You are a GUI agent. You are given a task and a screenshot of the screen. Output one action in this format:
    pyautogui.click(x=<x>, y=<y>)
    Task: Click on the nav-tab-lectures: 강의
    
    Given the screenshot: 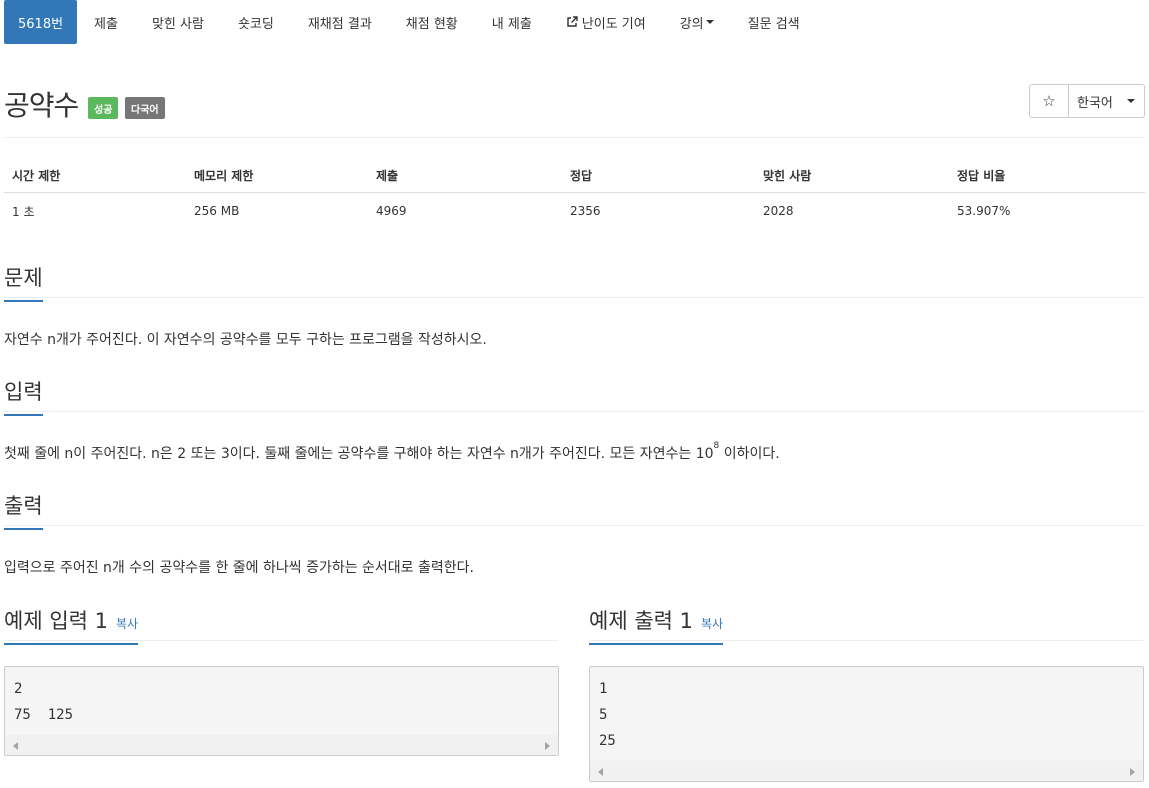 What is the action you would take?
    pyautogui.click(x=697, y=22)
    